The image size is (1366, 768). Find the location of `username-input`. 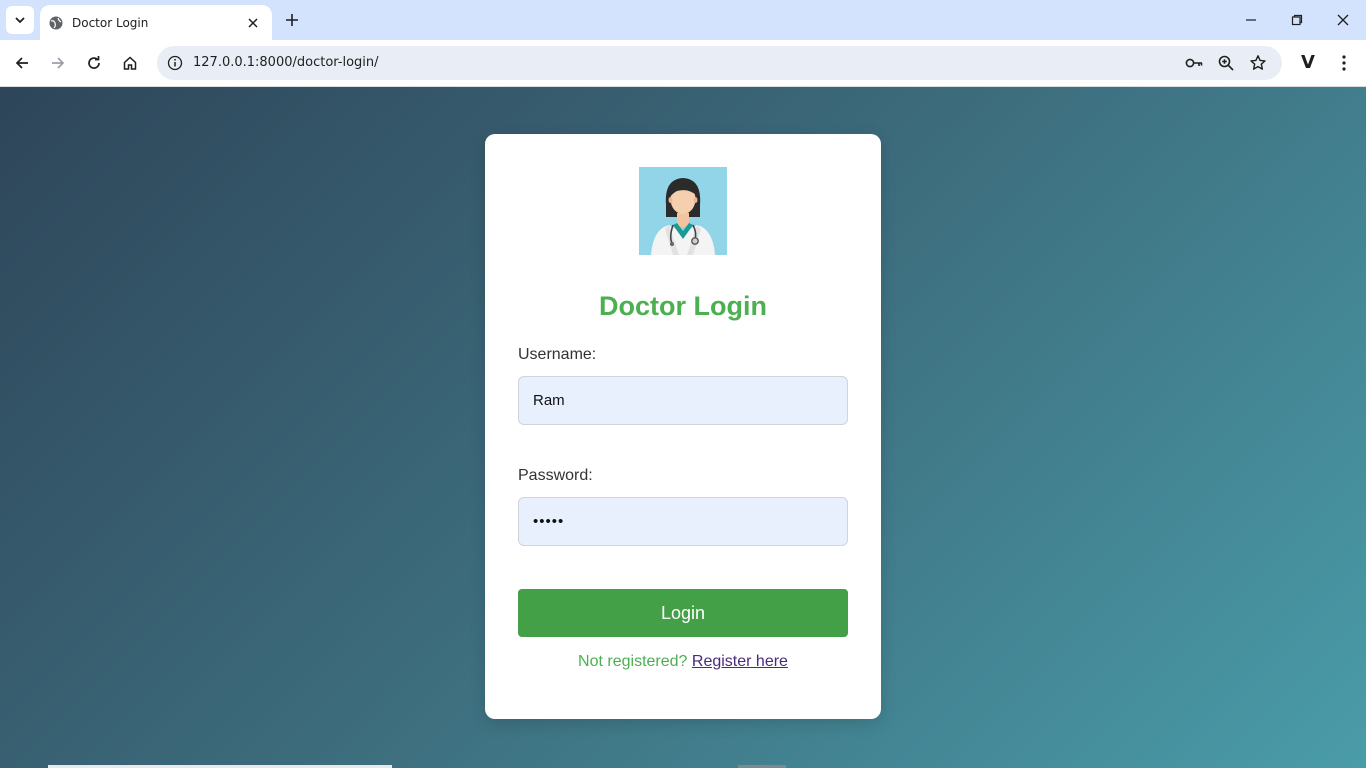

username-input is located at coordinates (683, 400).